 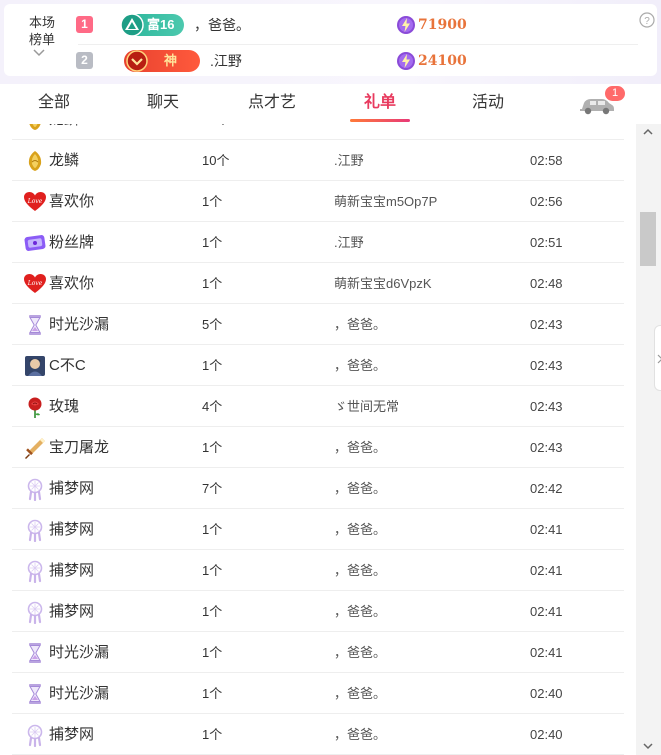 I want to click on tab-activity: 活动, so click(x=488, y=103).